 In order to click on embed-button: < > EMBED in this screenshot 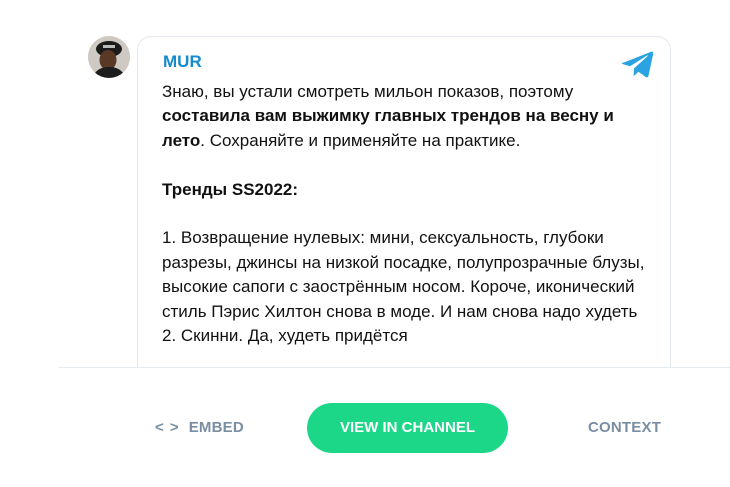, I will do `click(199, 428)`.